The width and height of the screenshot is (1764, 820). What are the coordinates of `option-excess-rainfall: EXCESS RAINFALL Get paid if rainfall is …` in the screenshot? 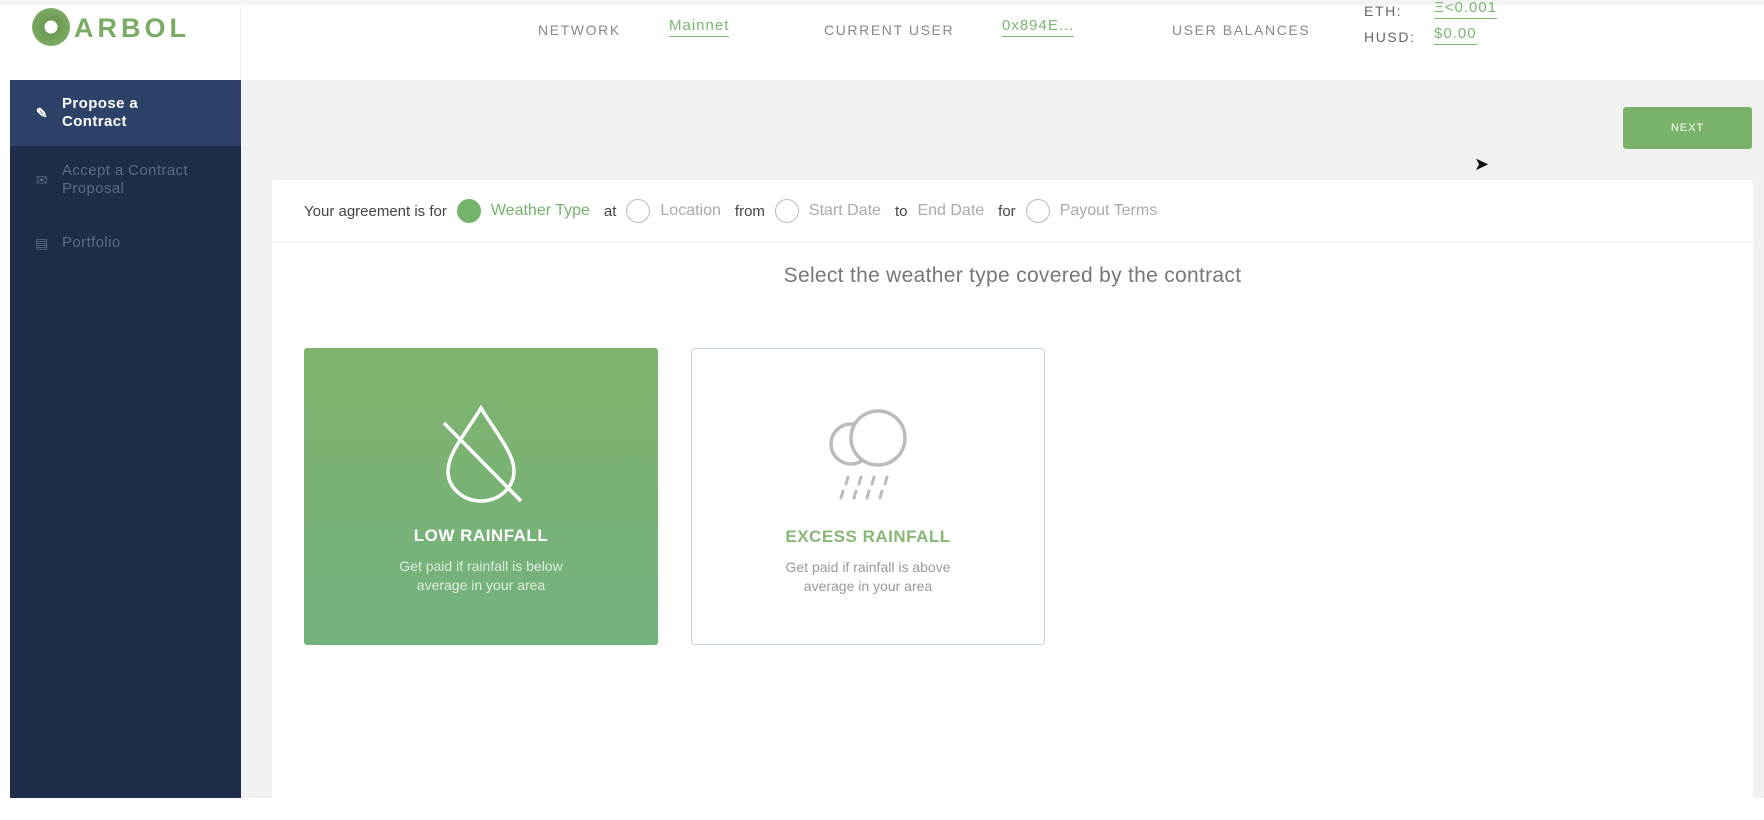 It's located at (868, 496).